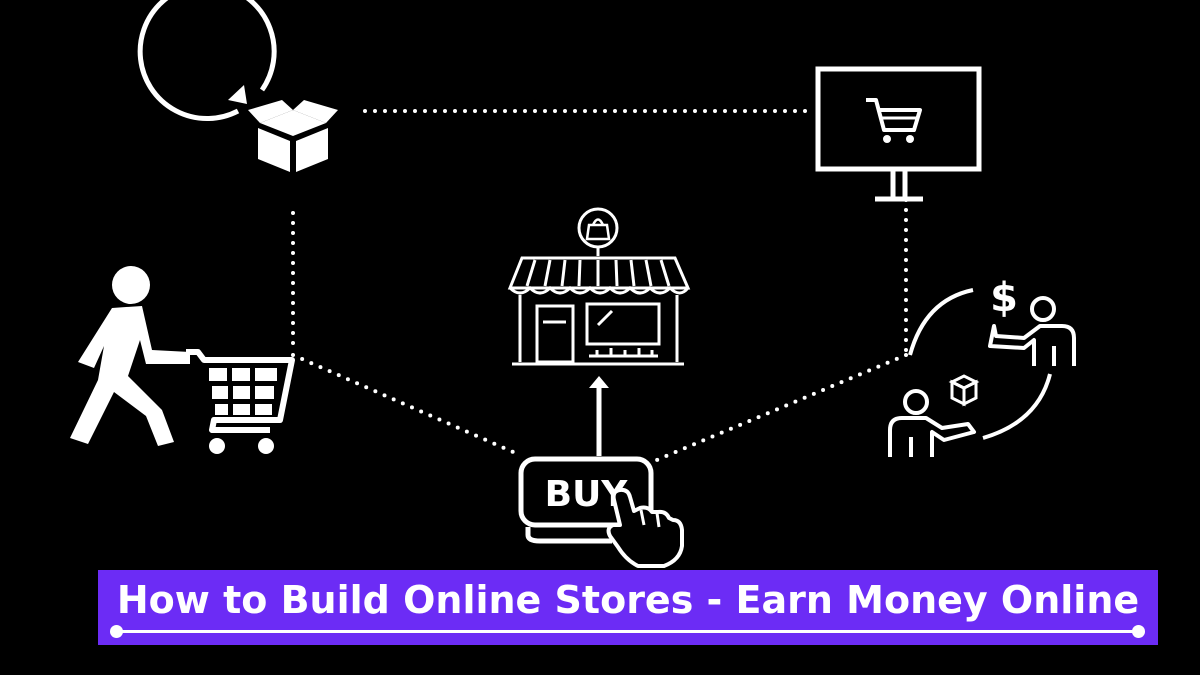 Image resolution: width=1200 pixels, height=675 pixels. Describe the element at coordinates (598, 231) in the screenshot. I see `shopping-bag-pin-icon` at that location.